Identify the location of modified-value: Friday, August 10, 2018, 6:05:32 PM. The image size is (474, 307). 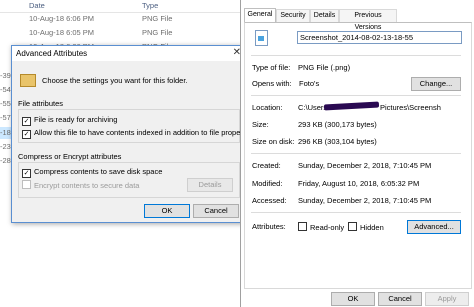
(359, 183).